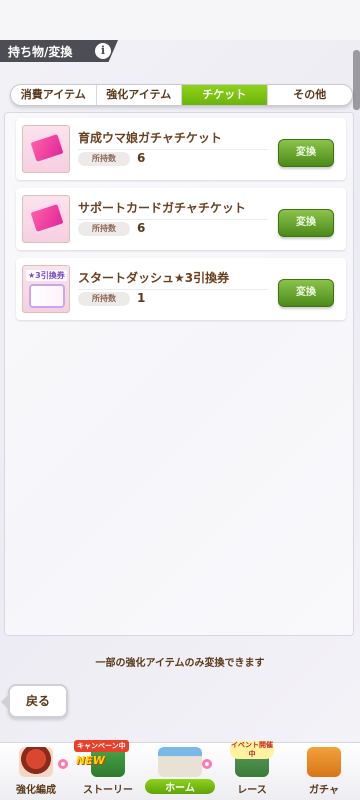 The image size is (360, 800). Describe the element at coordinates (180, 20) in the screenshot. I see `status-strip` at that location.